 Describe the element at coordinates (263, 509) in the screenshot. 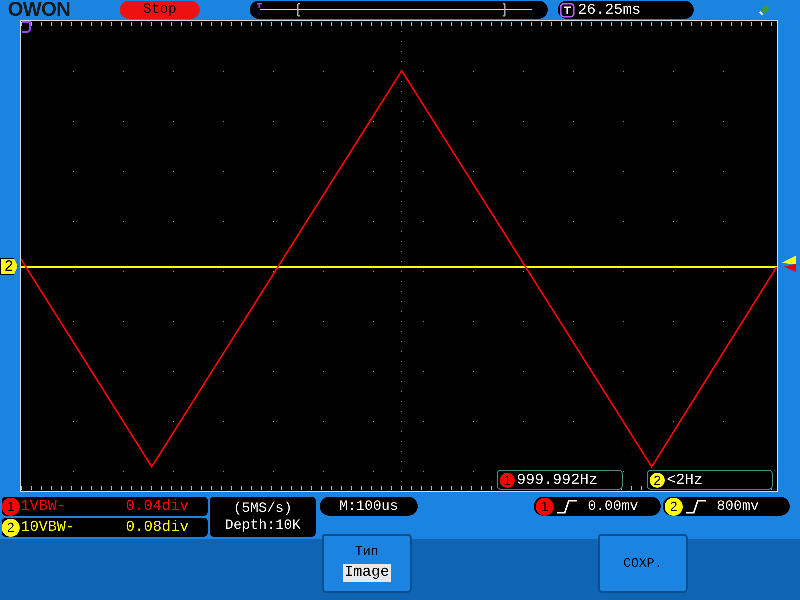

I see `sample-rate: (5MS/s)` at that location.